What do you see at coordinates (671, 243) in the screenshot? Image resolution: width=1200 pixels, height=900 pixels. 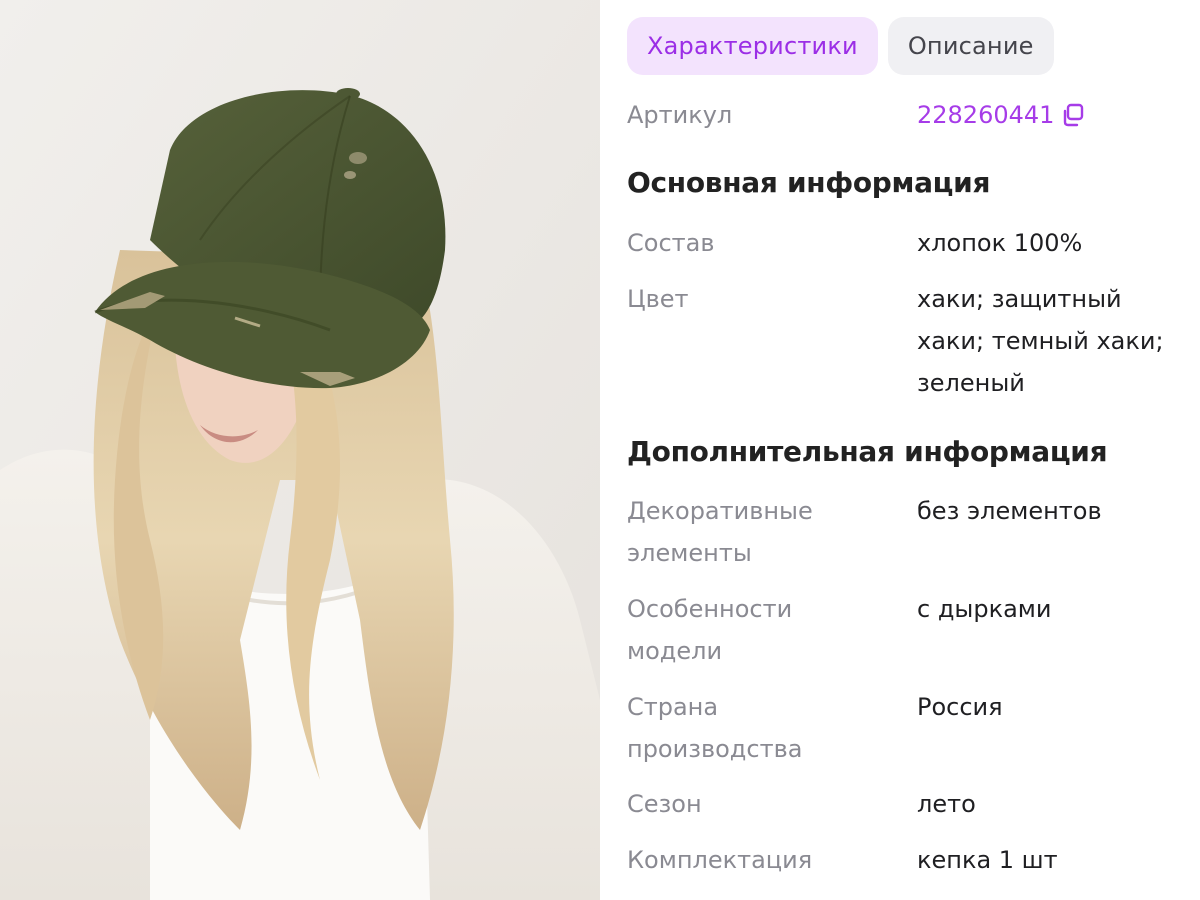 I see `spec-label: Состав` at bounding box center [671, 243].